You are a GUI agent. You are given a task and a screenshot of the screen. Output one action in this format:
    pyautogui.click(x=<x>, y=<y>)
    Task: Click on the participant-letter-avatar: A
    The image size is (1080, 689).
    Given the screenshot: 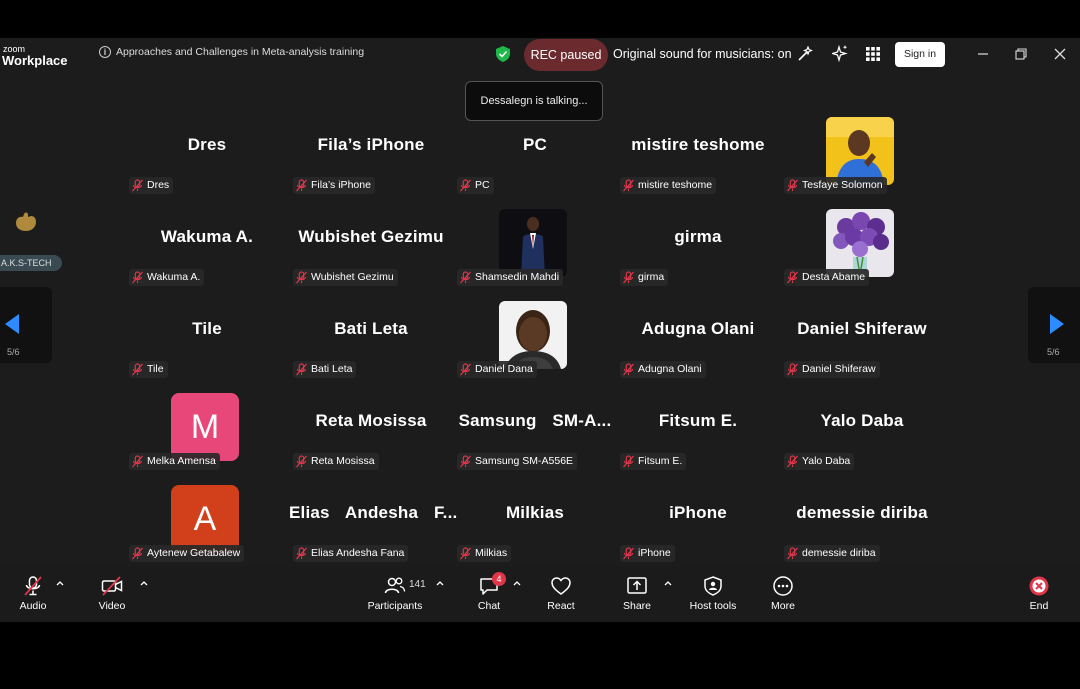 What is the action you would take?
    pyautogui.click(x=205, y=519)
    